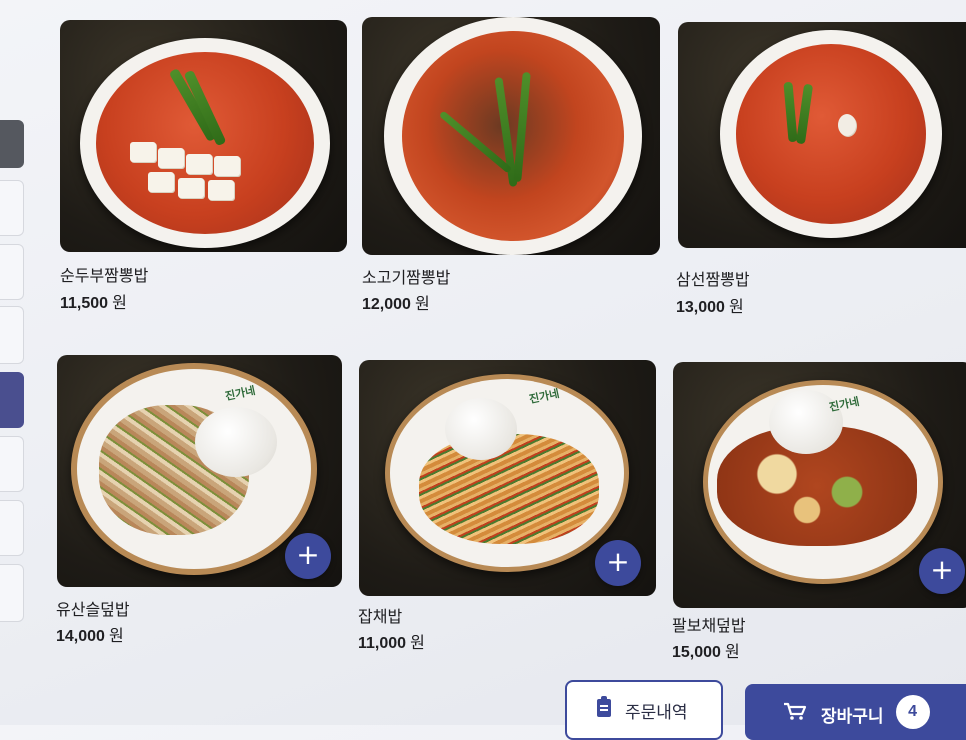 This screenshot has width=966, height=740. I want to click on cart-button: 장바구니 4, so click(855, 712).